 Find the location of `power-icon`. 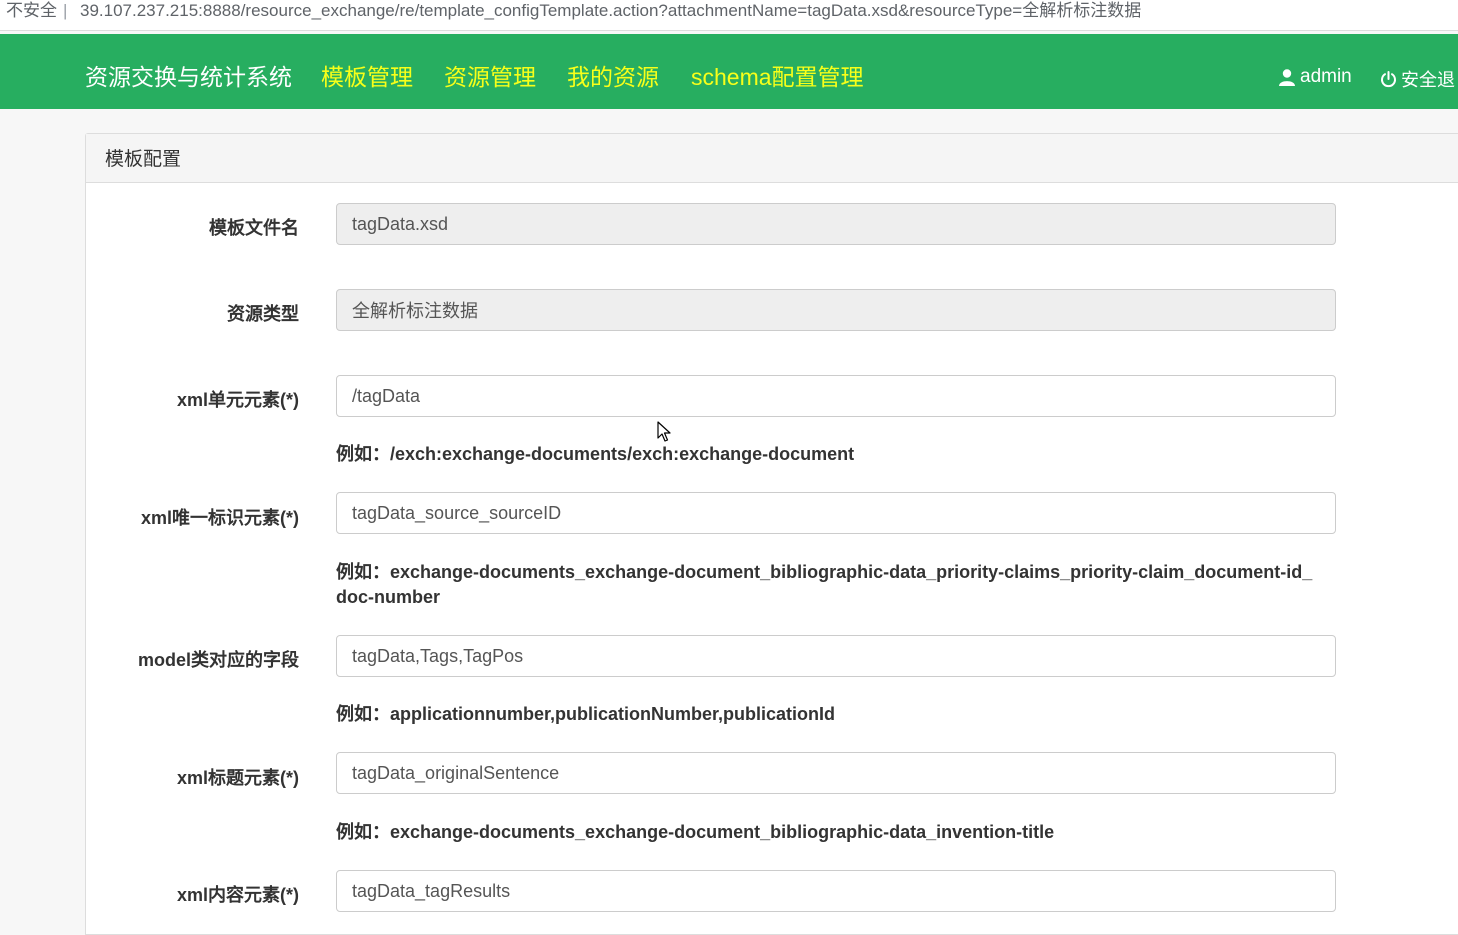

power-icon is located at coordinates (1388, 78).